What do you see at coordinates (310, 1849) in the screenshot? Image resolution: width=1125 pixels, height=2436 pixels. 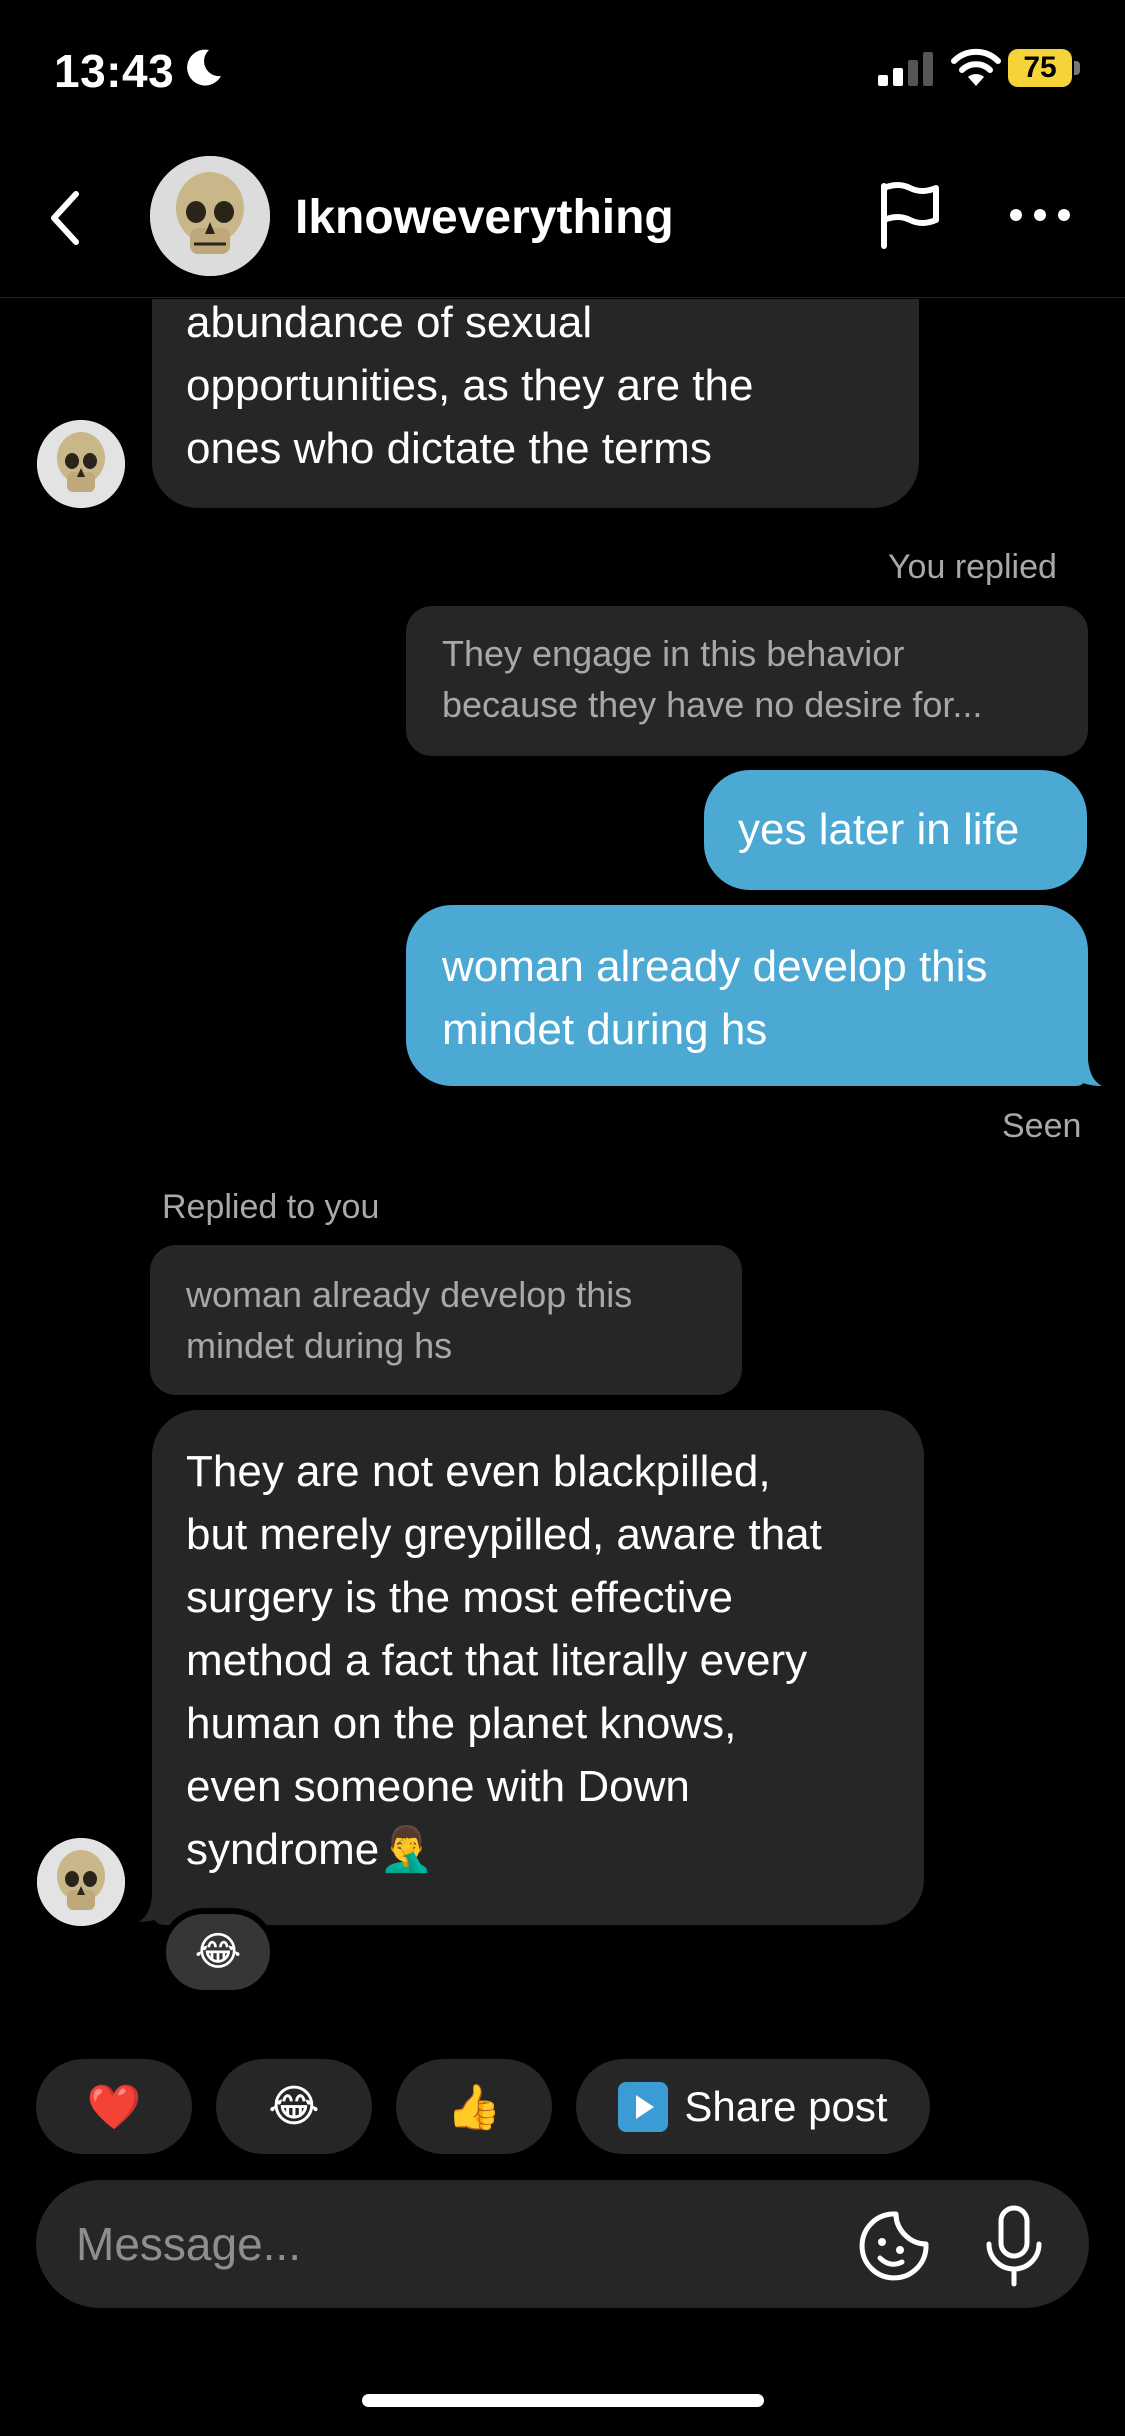 I see `message-line: syndrome🤦‍♂️` at bounding box center [310, 1849].